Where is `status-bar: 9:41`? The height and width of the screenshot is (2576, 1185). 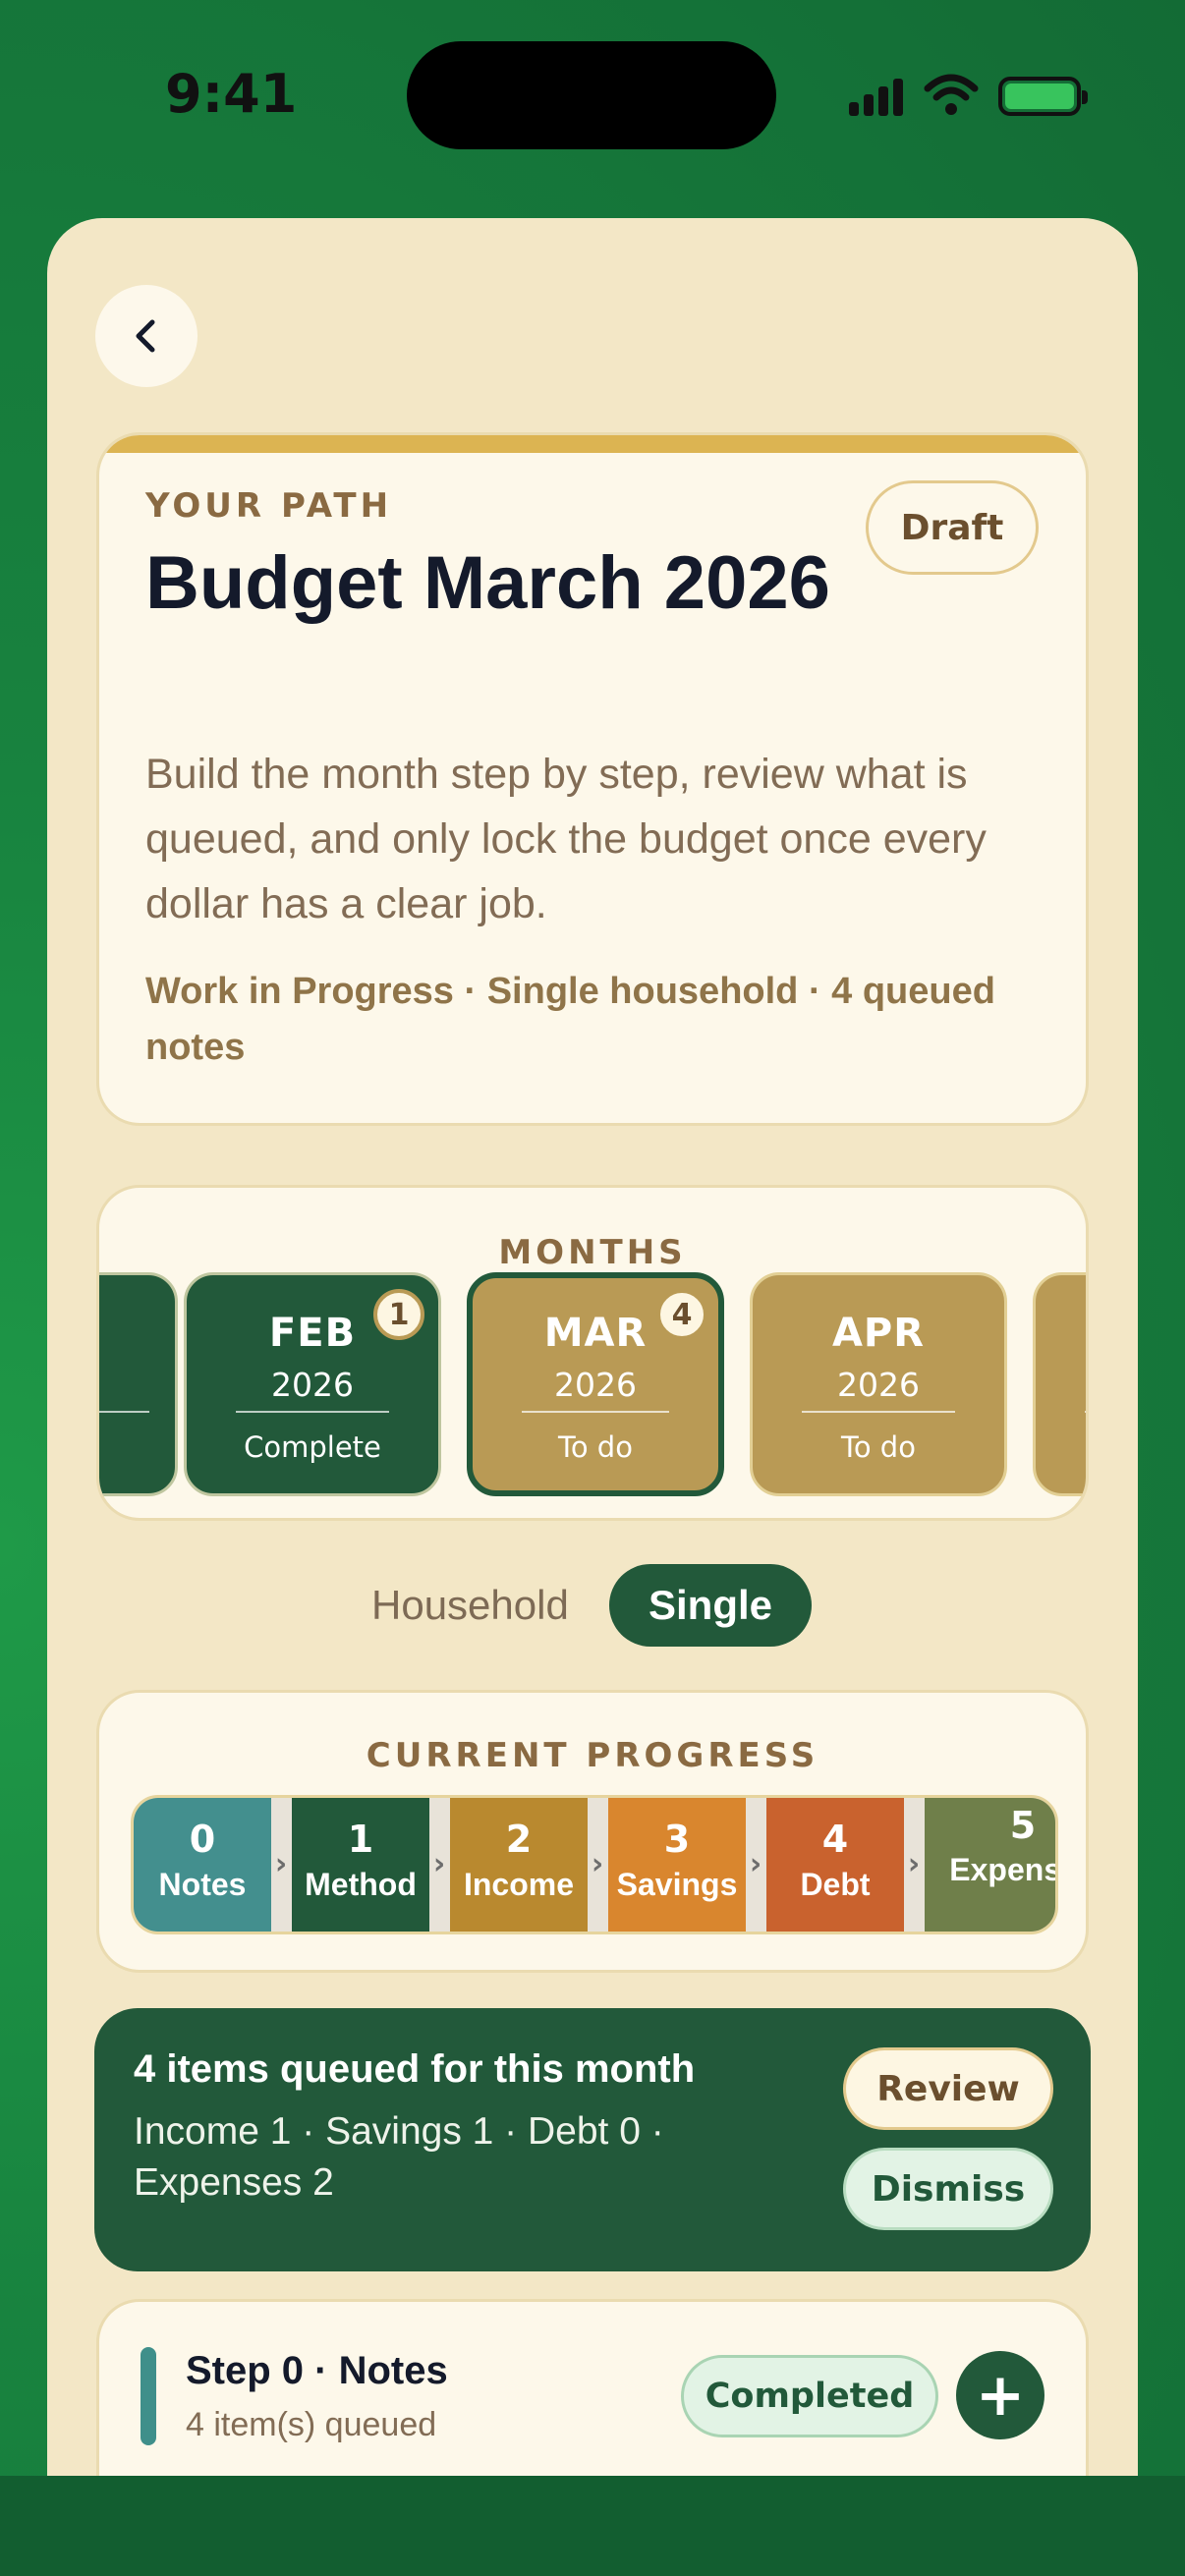 status-bar: 9:41 is located at coordinates (592, 98).